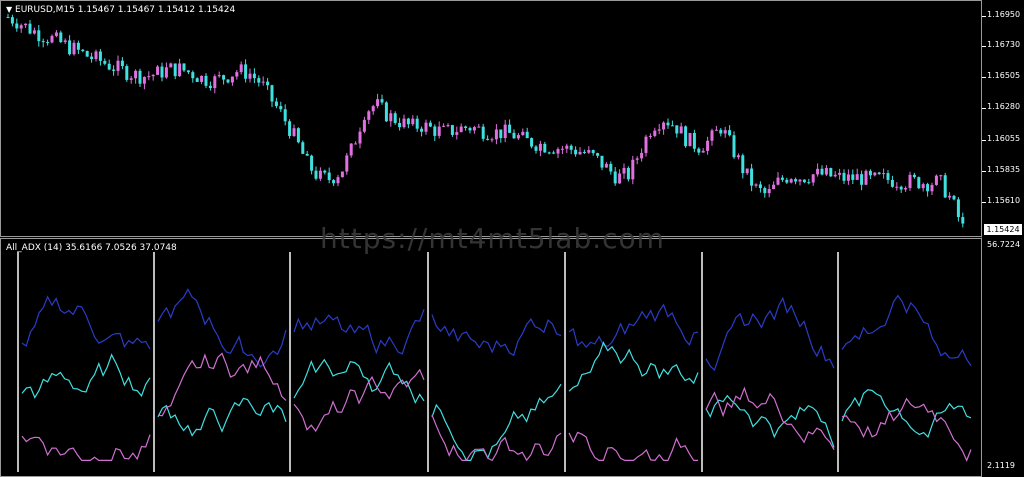 This screenshot has height=477, width=1024. Describe the element at coordinates (1004, 200) in the screenshot. I see `price-tick-label: 1.15610` at that location.